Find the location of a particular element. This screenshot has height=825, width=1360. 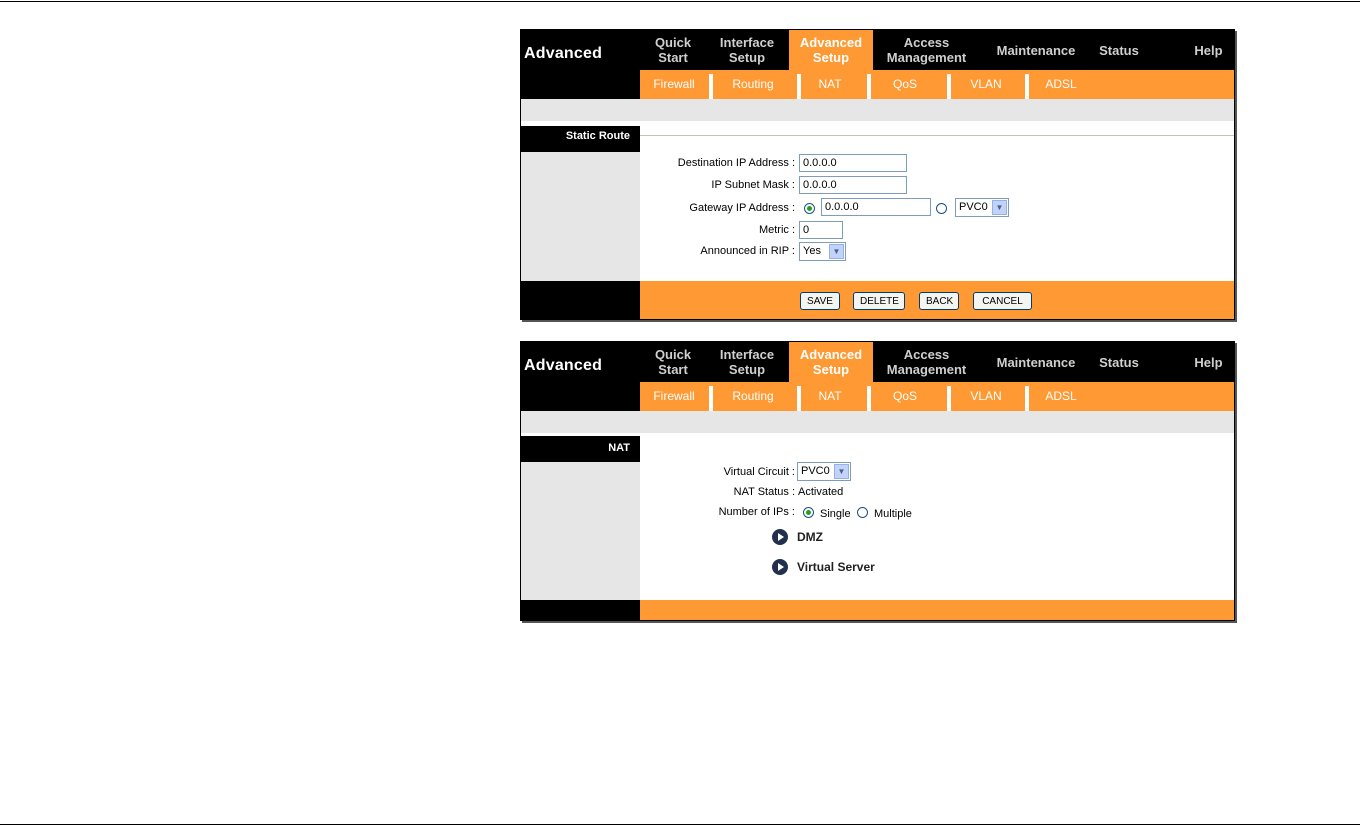

virtual-circuit-label: Virtual Circuit : is located at coordinates (759, 472).